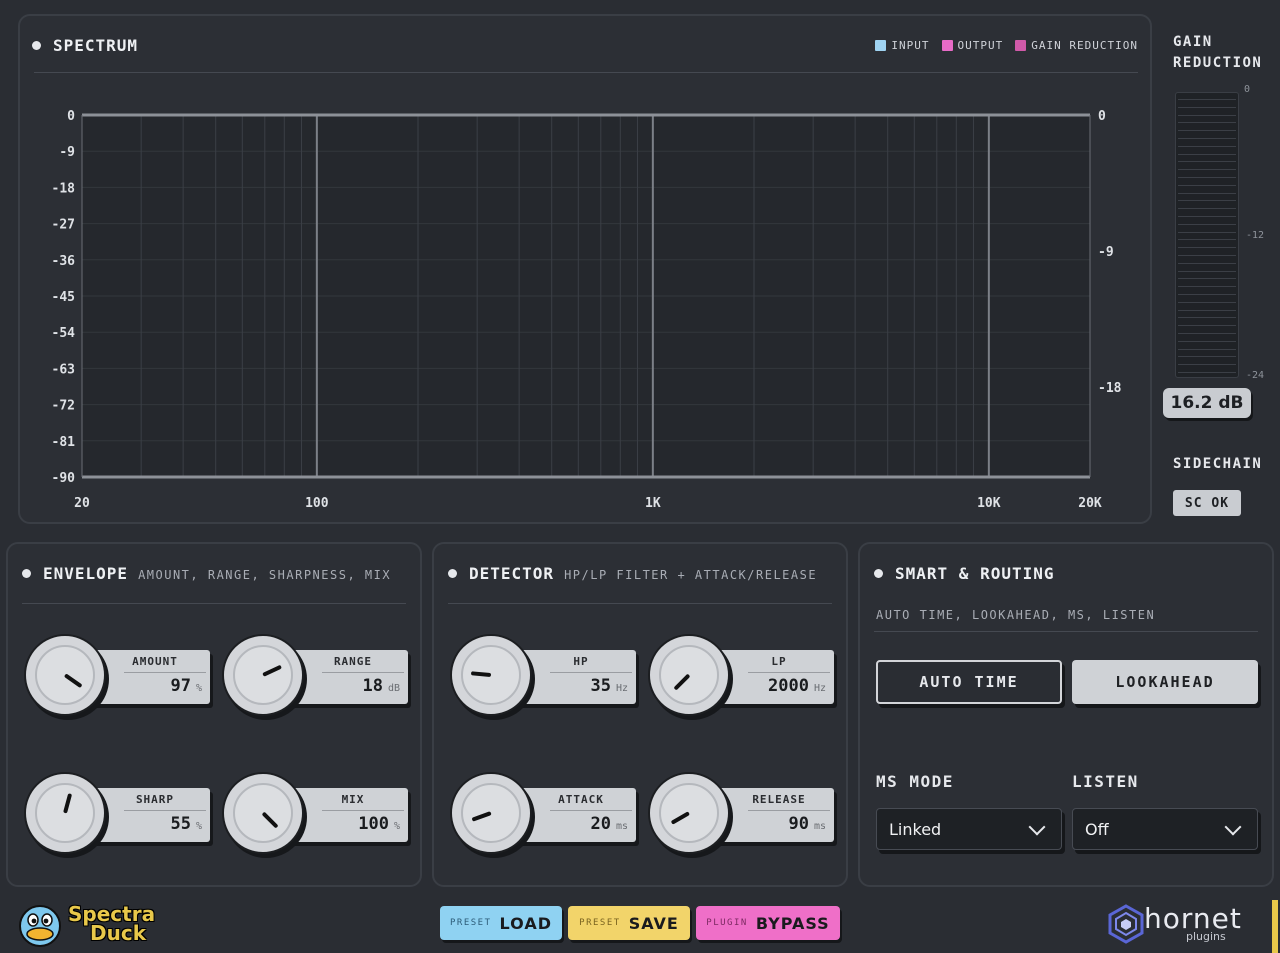 The height and width of the screenshot is (953, 1280). Describe the element at coordinates (317, 503) in the screenshot. I see `x-tick-label: 100` at that location.